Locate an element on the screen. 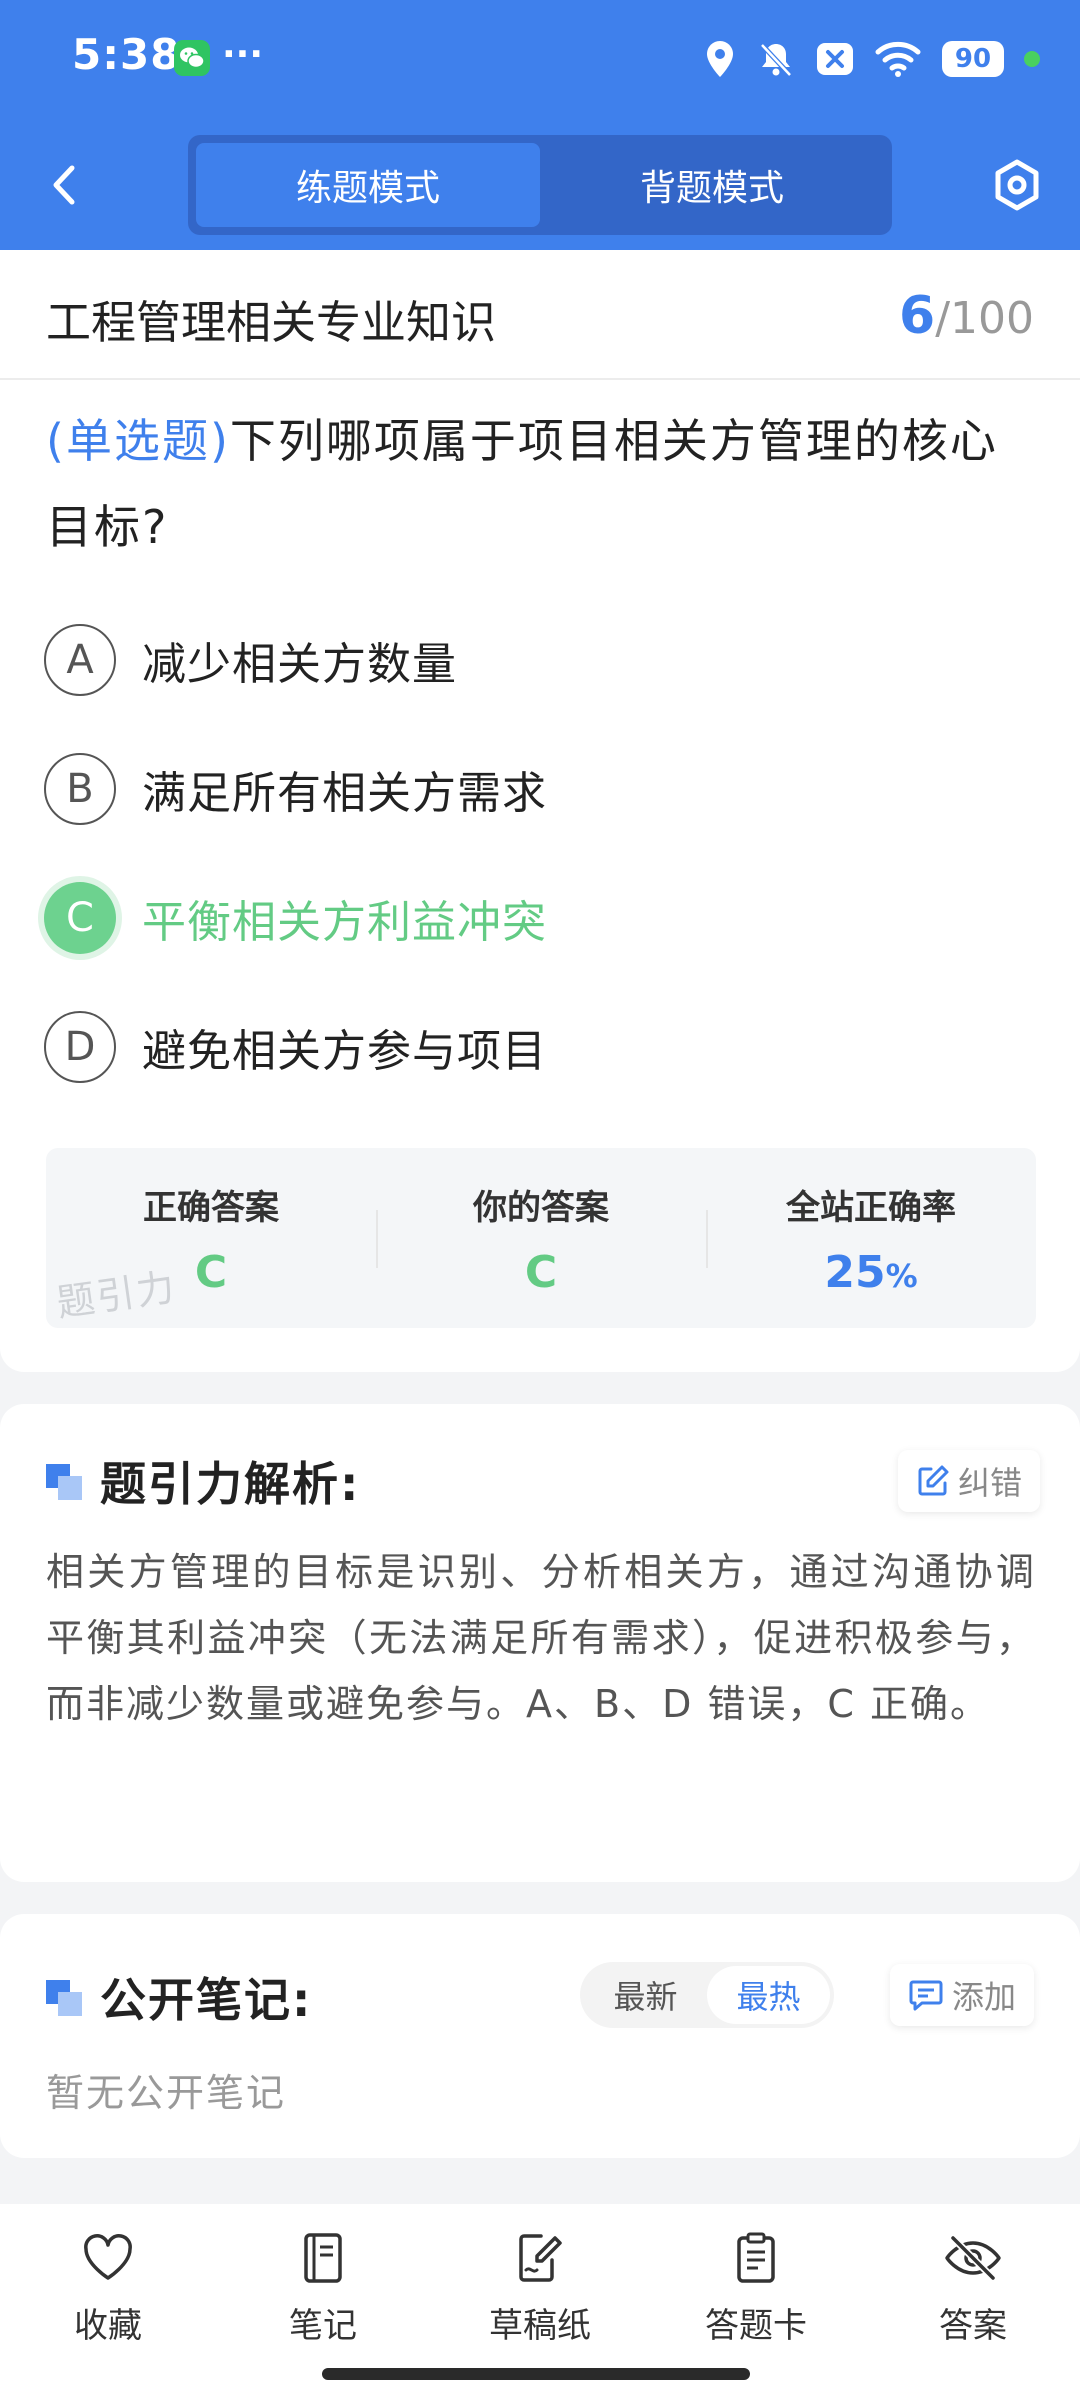  notebook-icon is located at coordinates (323, 2258).